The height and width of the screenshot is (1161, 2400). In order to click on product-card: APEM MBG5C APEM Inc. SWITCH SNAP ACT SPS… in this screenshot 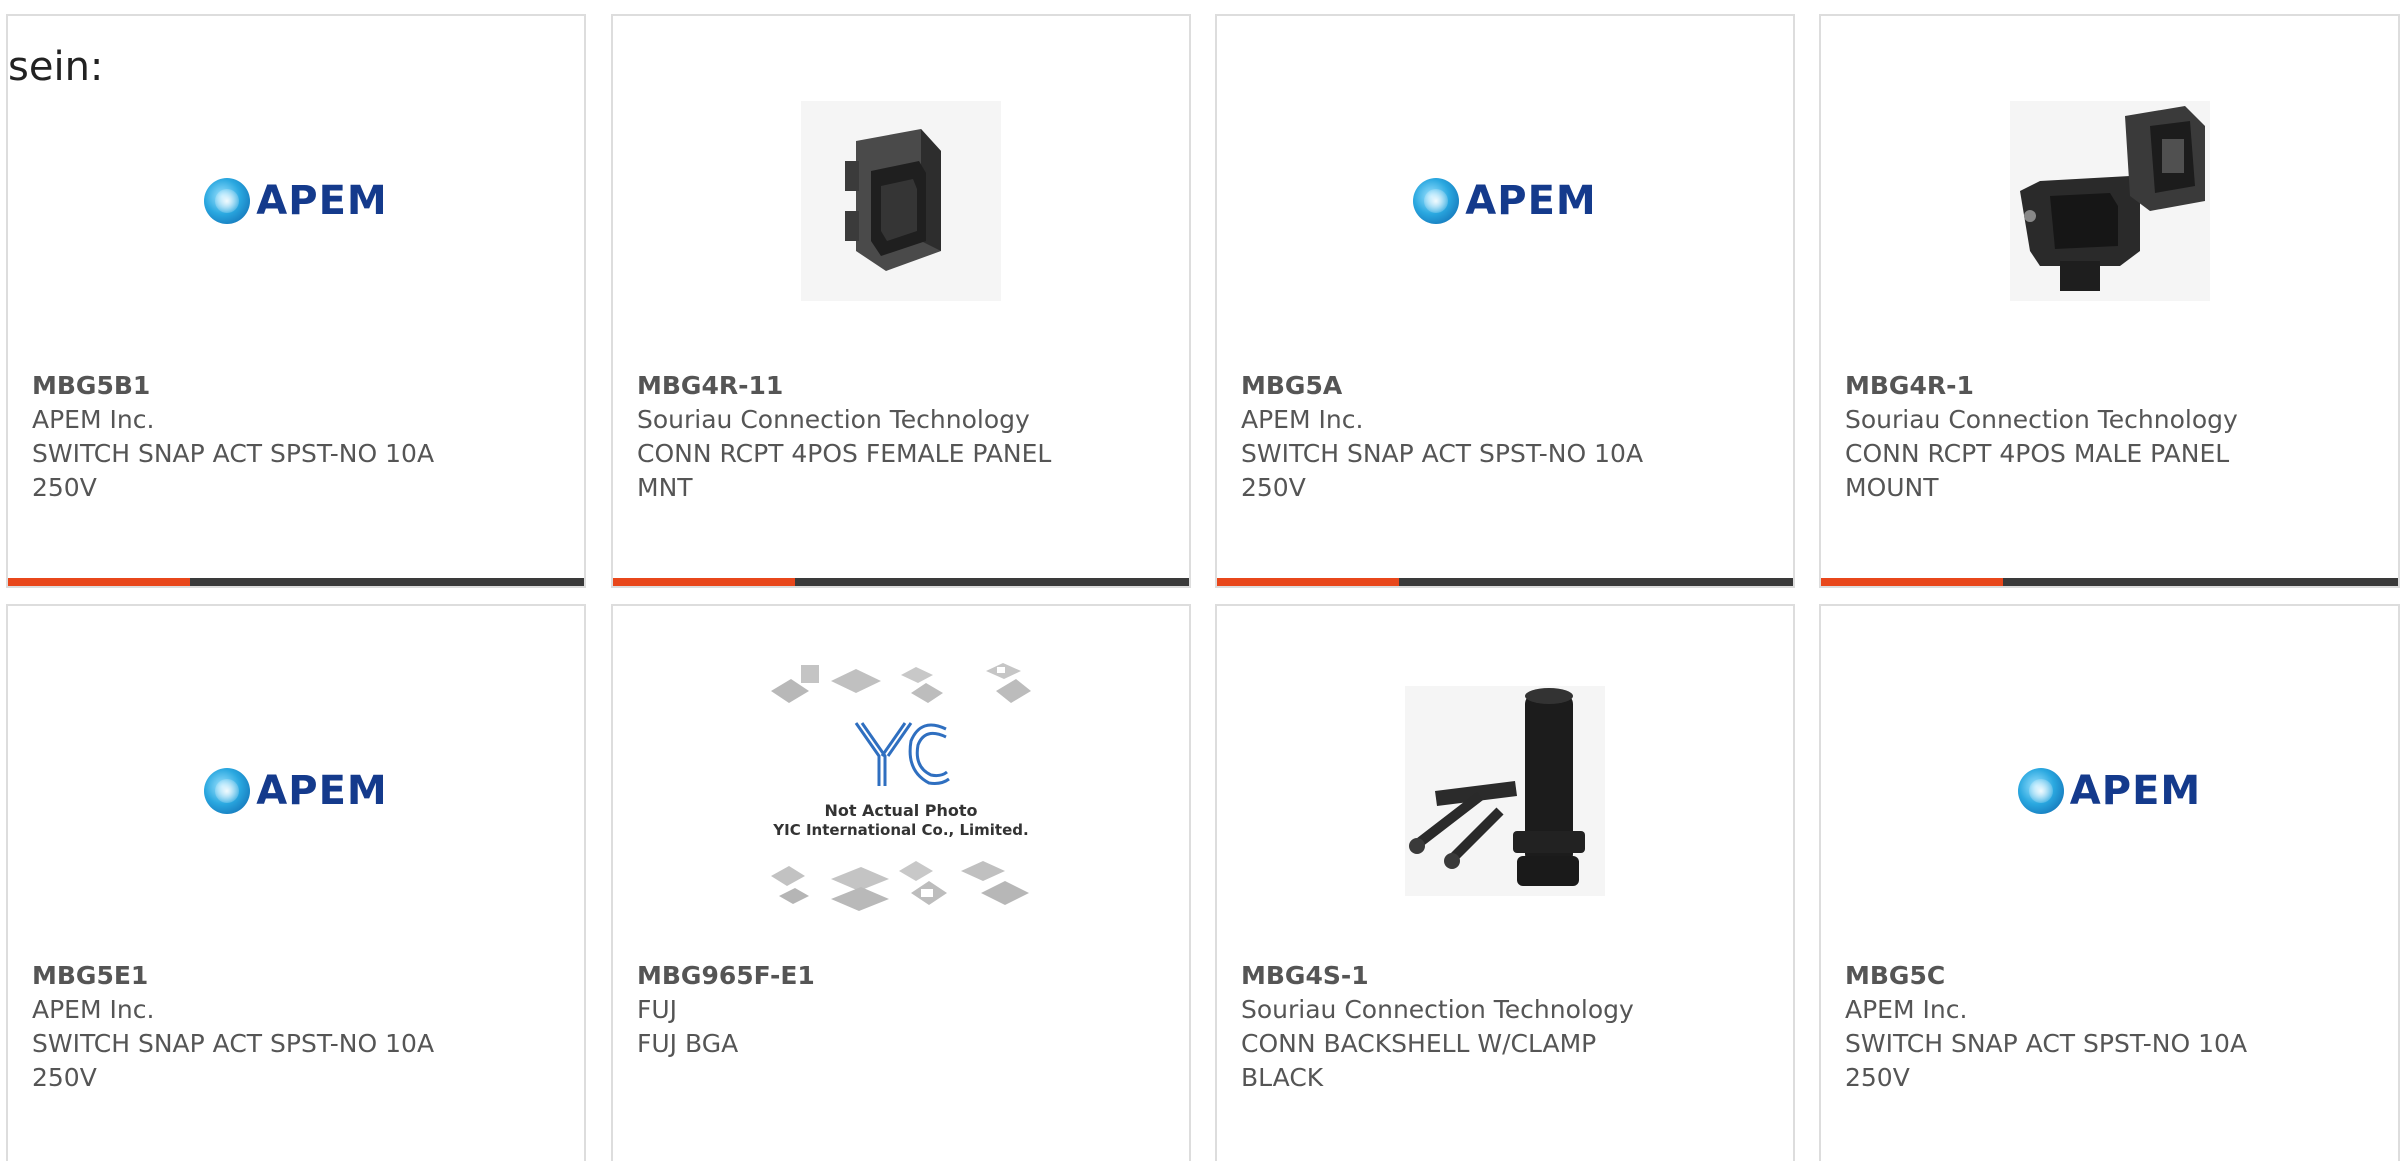, I will do `click(2109, 882)`.